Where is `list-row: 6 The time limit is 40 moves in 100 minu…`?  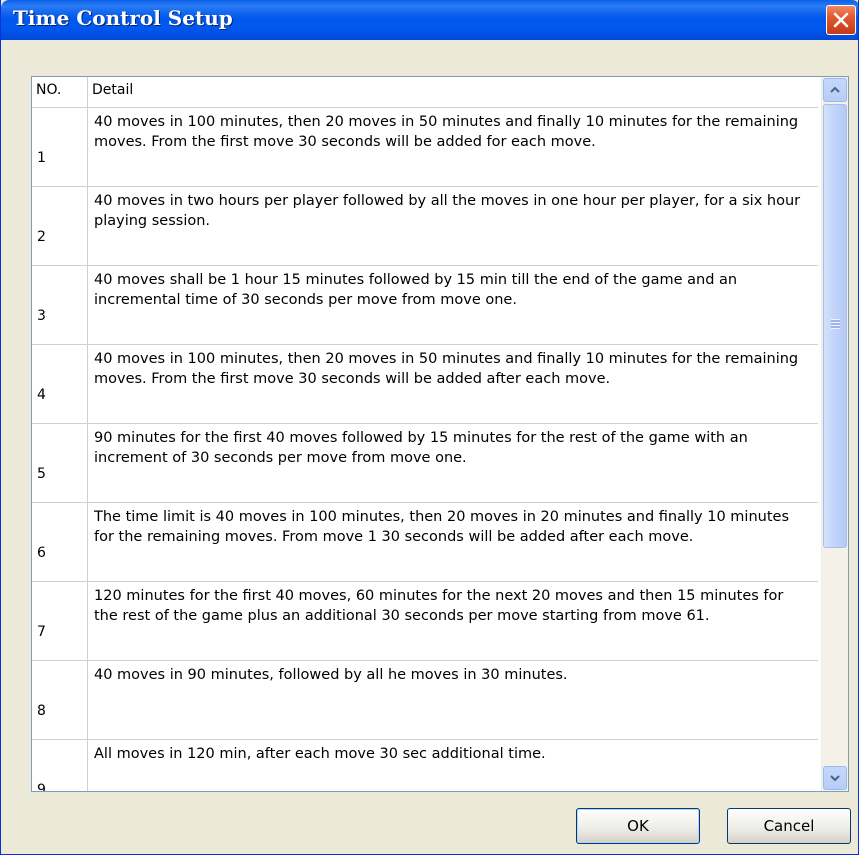
list-row: 6 The time limit is 40 moves in 100 minu… is located at coordinates (425, 542).